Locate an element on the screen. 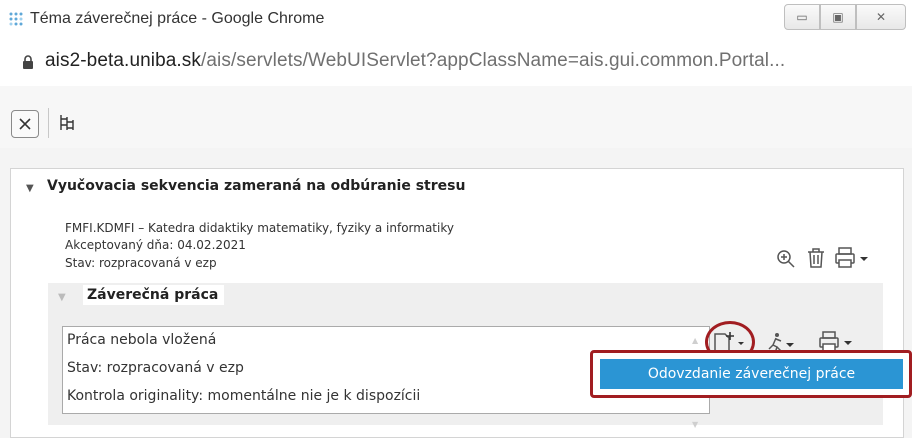 Image resolution: width=912 pixels, height=438 pixels. scroll-down-icon: ▼ is located at coordinates (695, 424).